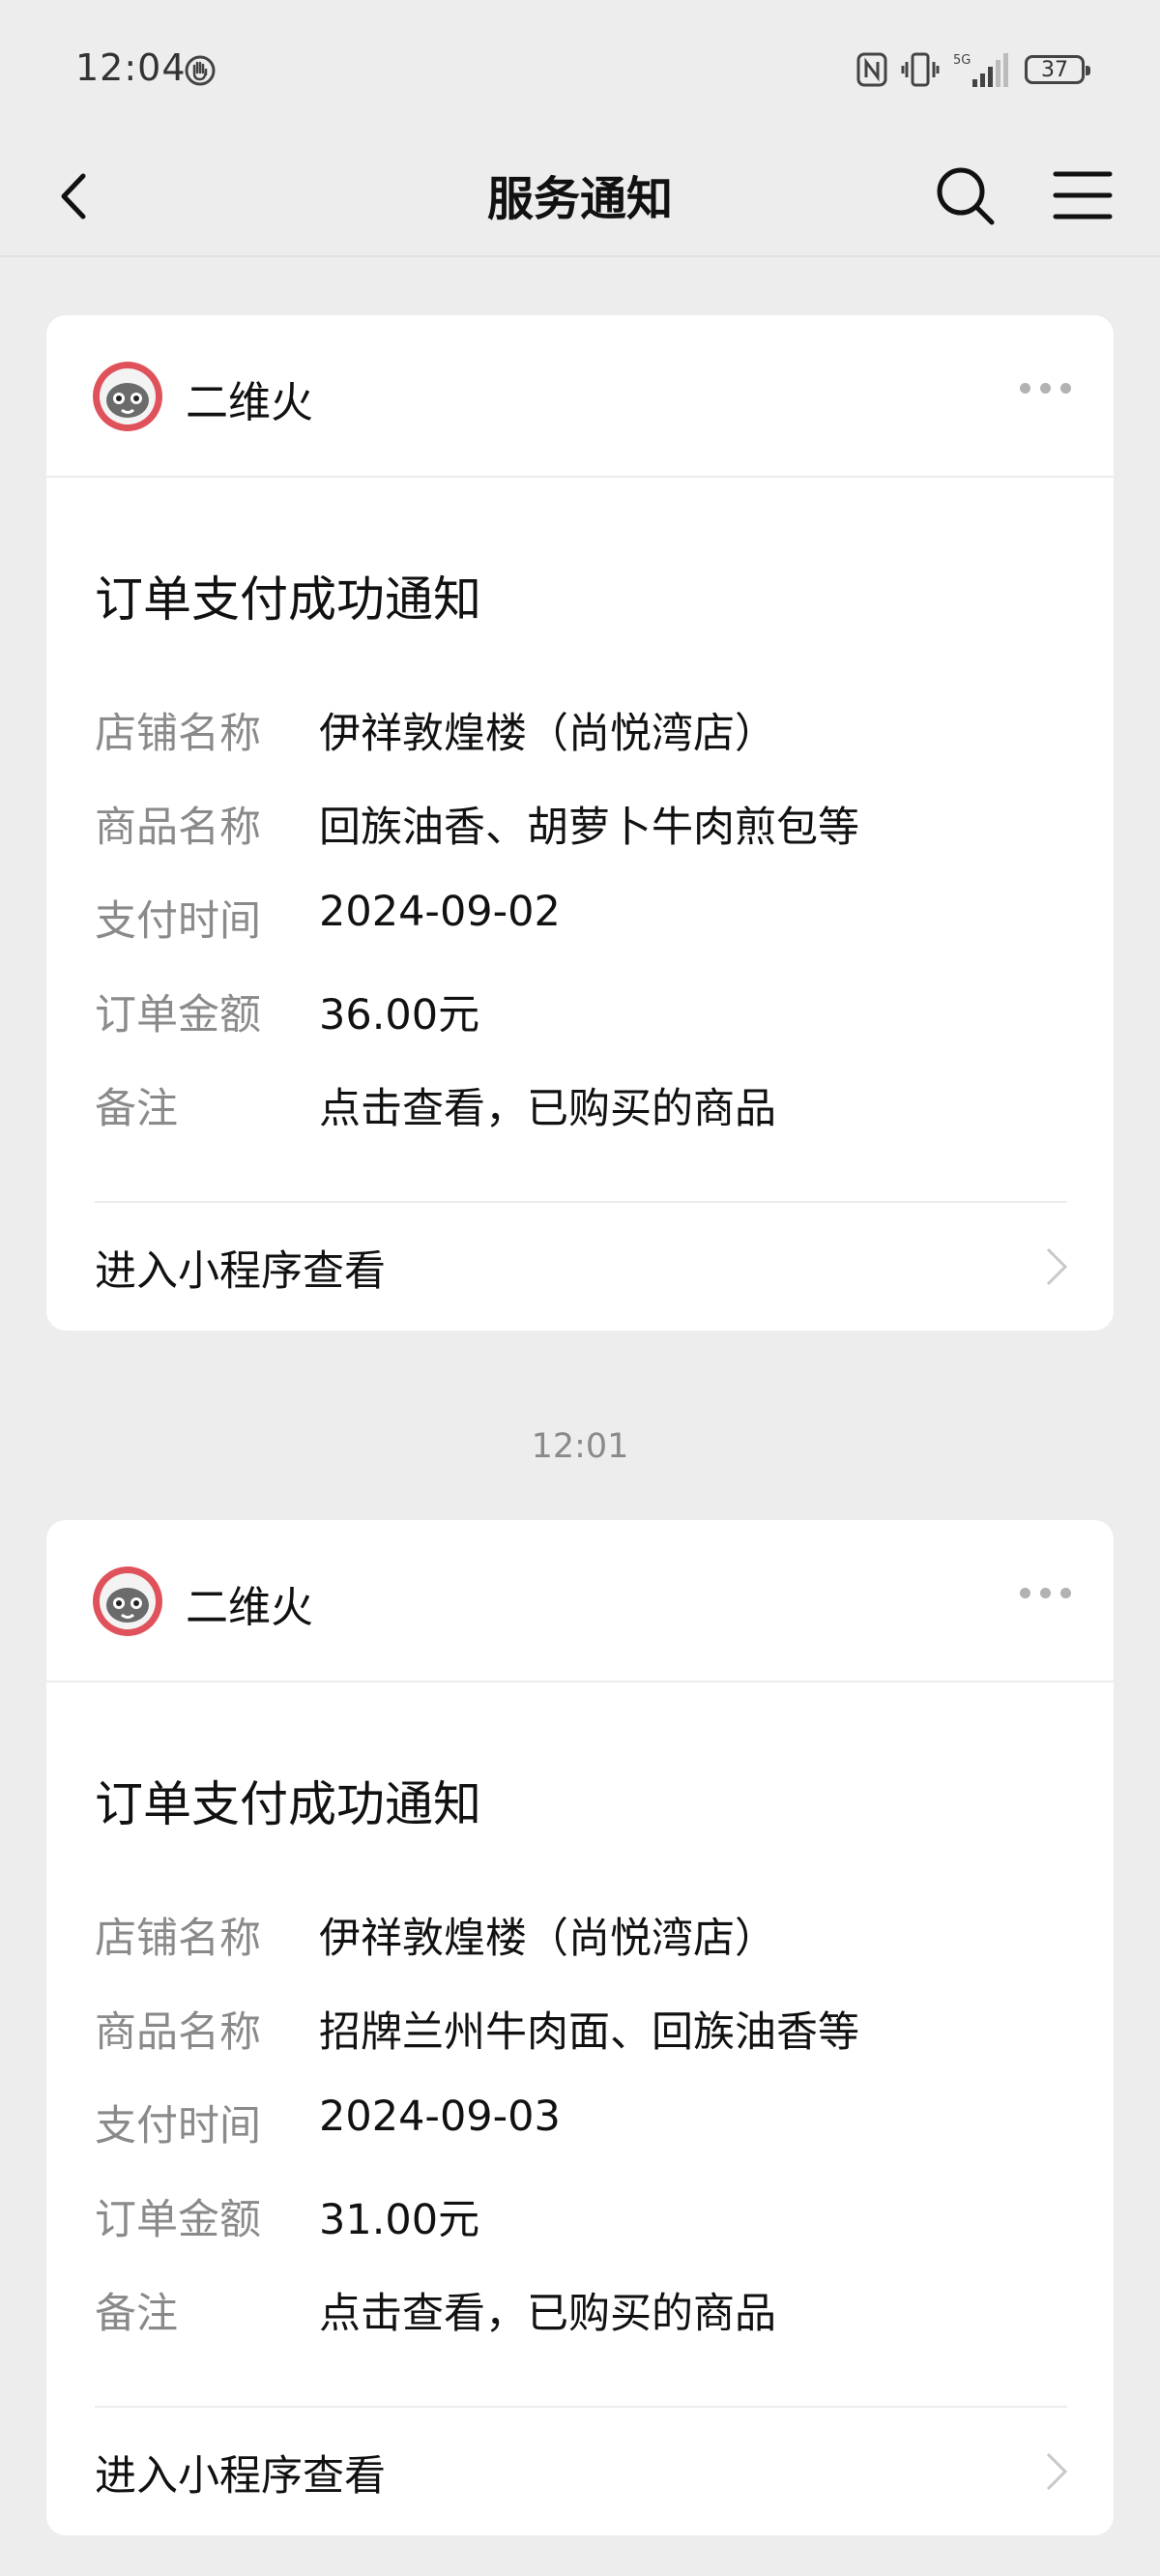 The image size is (1160, 2576). What do you see at coordinates (962, 60) in the screenshot?
I see `svg-text: 5G` at bounding box center [962, 60].